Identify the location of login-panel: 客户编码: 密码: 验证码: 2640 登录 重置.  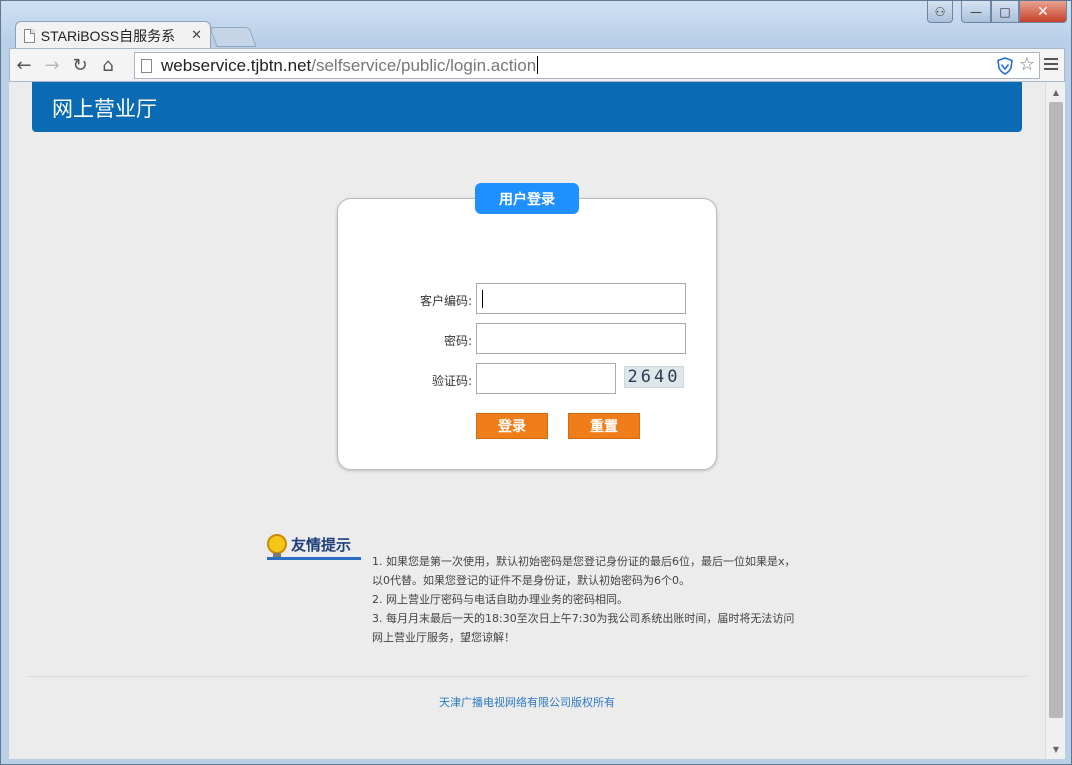
(527, 334).